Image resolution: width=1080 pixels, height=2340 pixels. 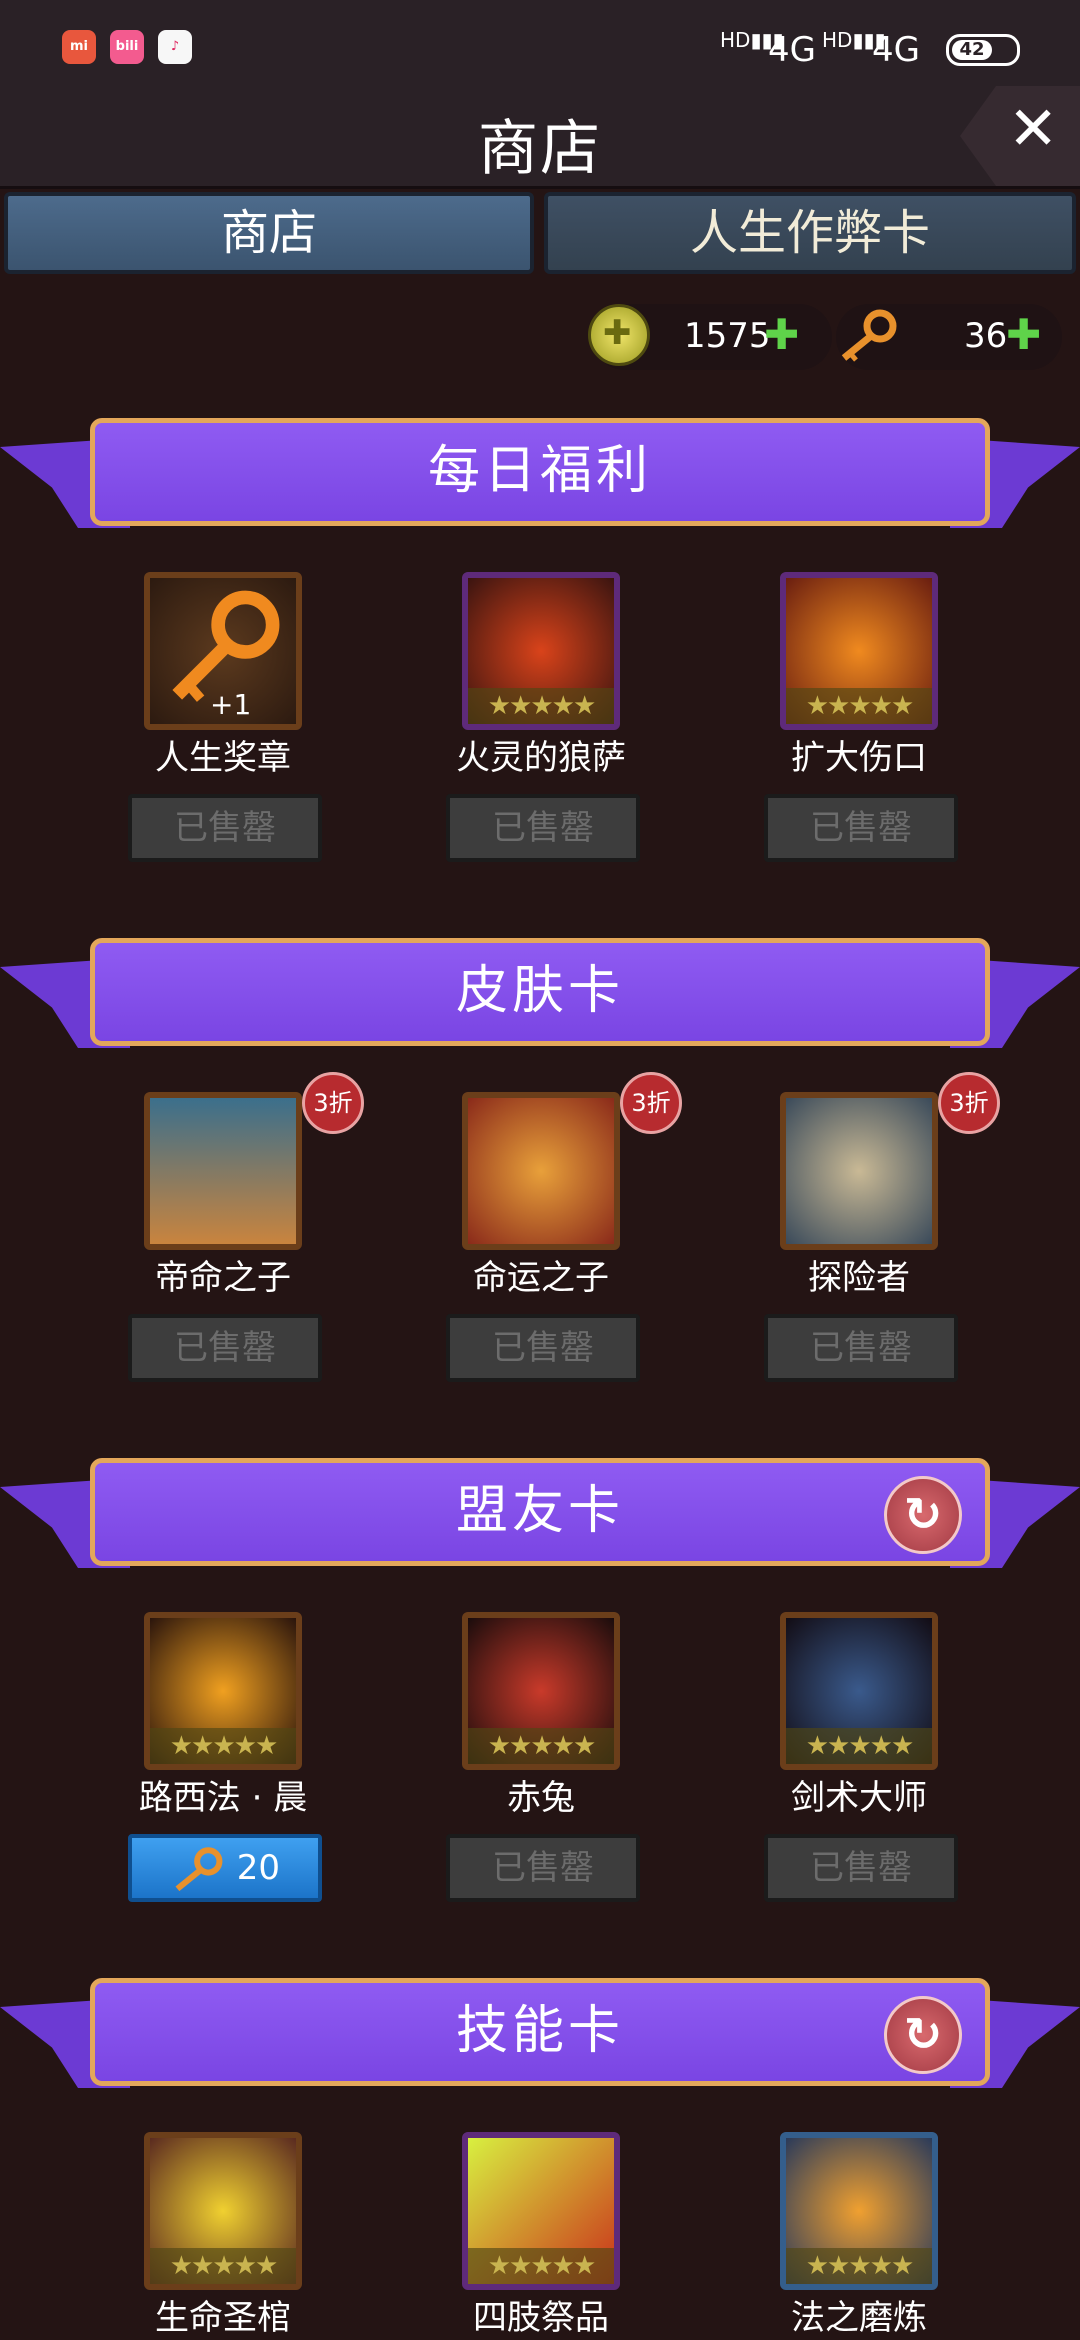 What do you see at coordinates (541, 2318) in the screenshot?
I see `item-name: 四肢祭品` at bounding box center [541, 2318].